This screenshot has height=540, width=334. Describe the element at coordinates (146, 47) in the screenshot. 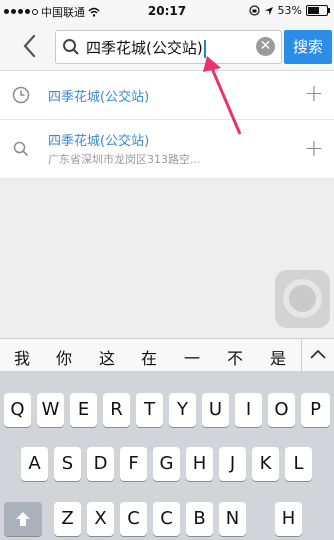

I see `search-query-text: 四季花城(公交站)` at that location.